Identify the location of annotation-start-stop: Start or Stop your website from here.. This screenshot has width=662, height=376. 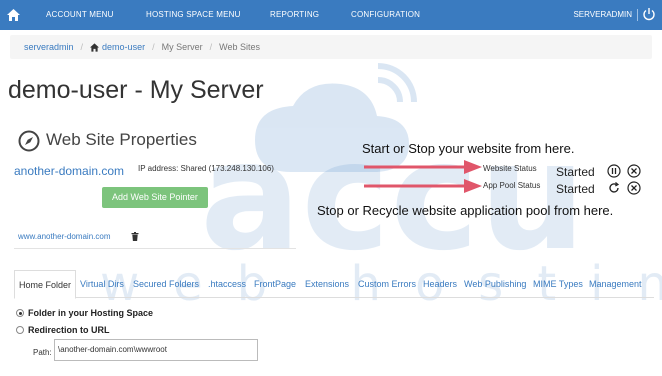
(468, 148).